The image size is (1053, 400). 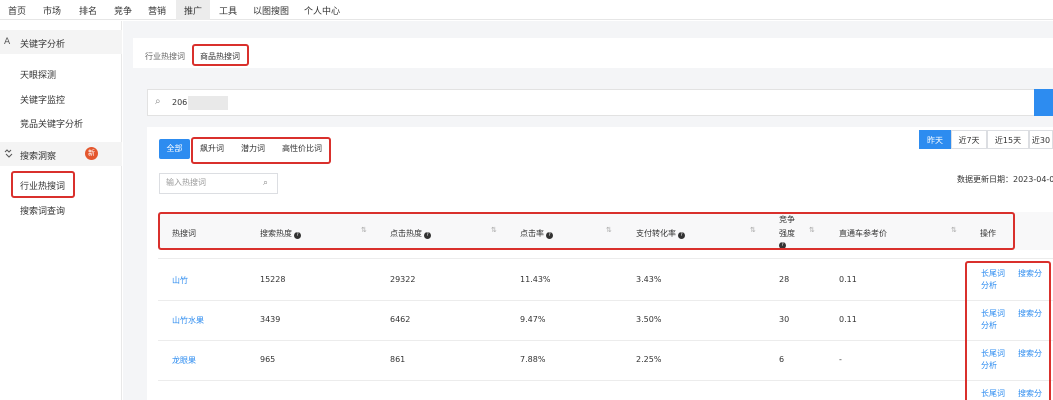 I want to click on row-keyword-link: 龙眼果, so click(x=184, y=360).